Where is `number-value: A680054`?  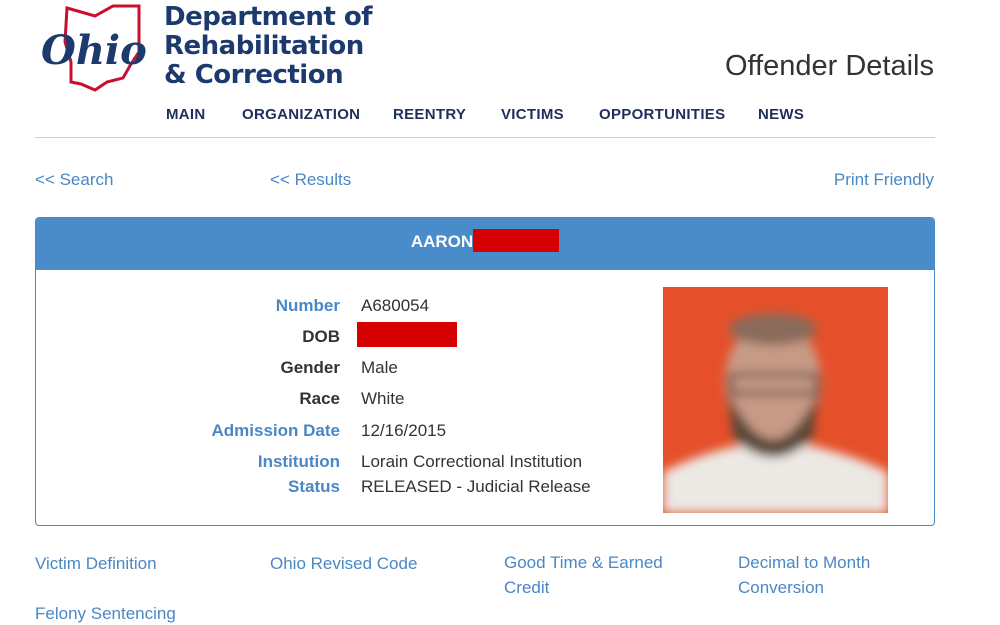
number-value: A680054 is located at coordinates (395, 305).